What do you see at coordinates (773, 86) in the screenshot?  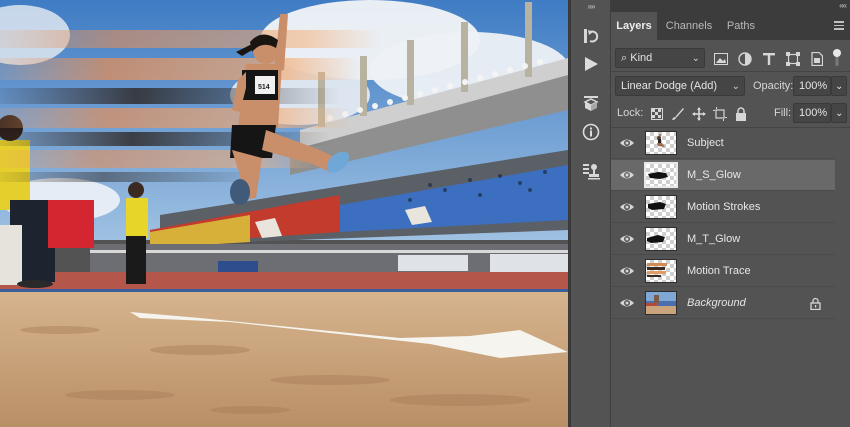 I see `opacity-label: Opacity:` at bounding box center [773, 86].